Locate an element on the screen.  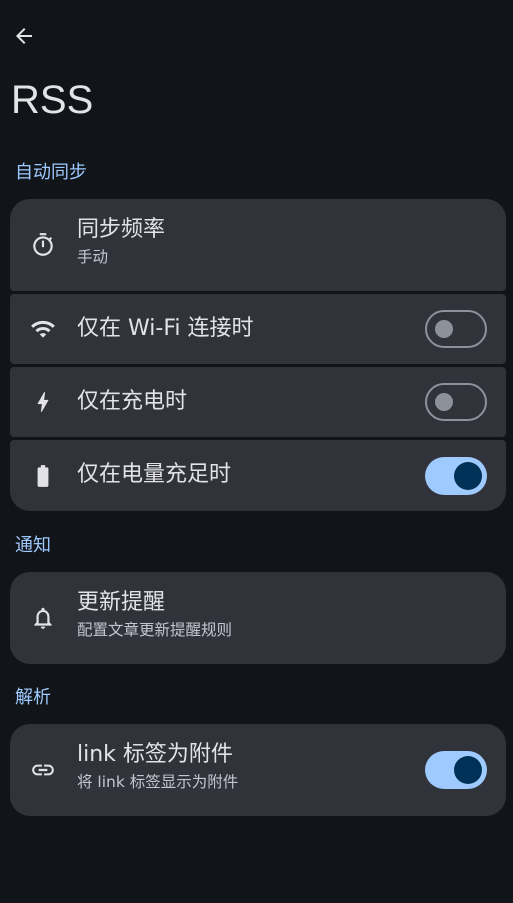
sync-frequency-texts: 同步频率 手动 is located at coordinates (246, 242).